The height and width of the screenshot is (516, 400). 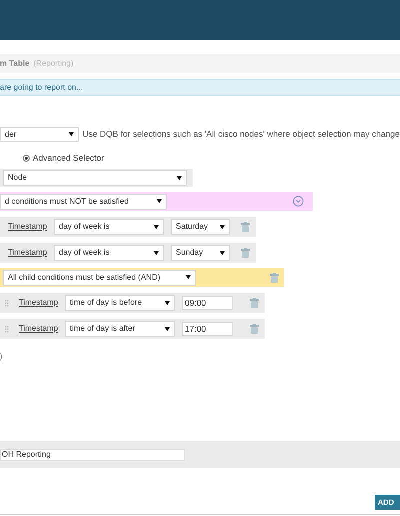 I want to click on dropdown: All child conditions must be satisfied (AND), so click(x=99, y=278).